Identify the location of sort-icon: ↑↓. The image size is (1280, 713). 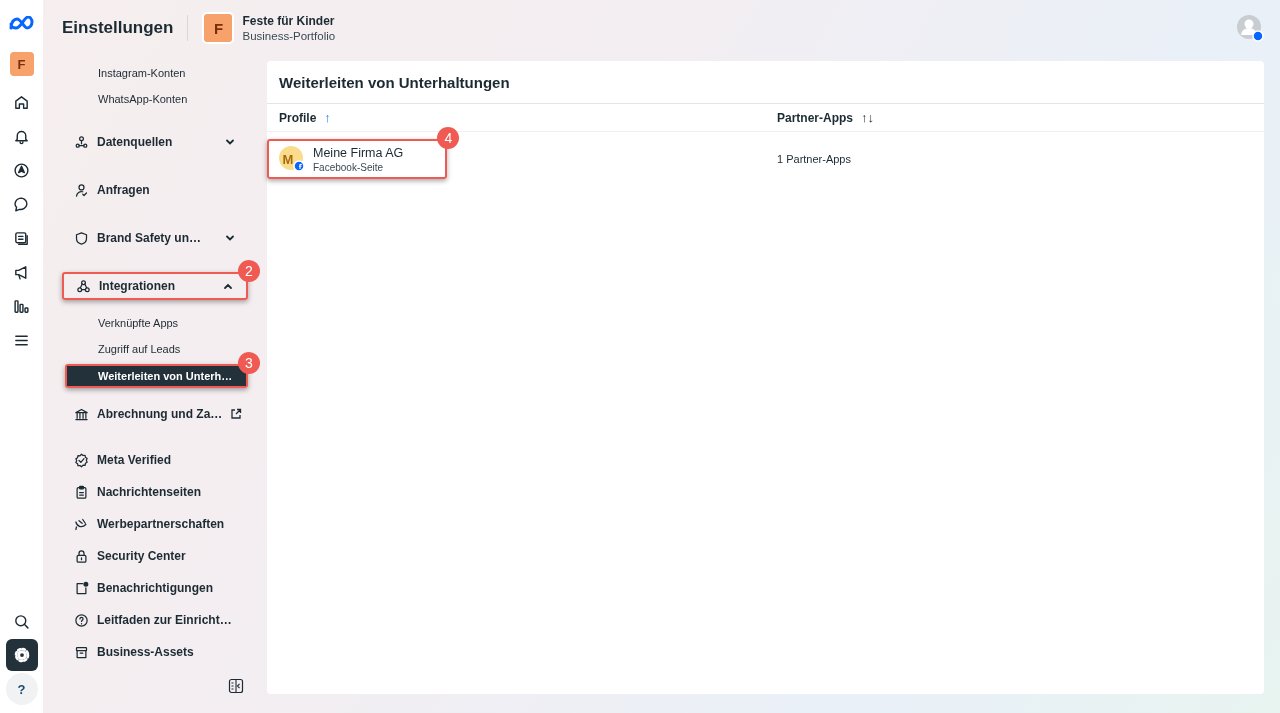
(867, 117).